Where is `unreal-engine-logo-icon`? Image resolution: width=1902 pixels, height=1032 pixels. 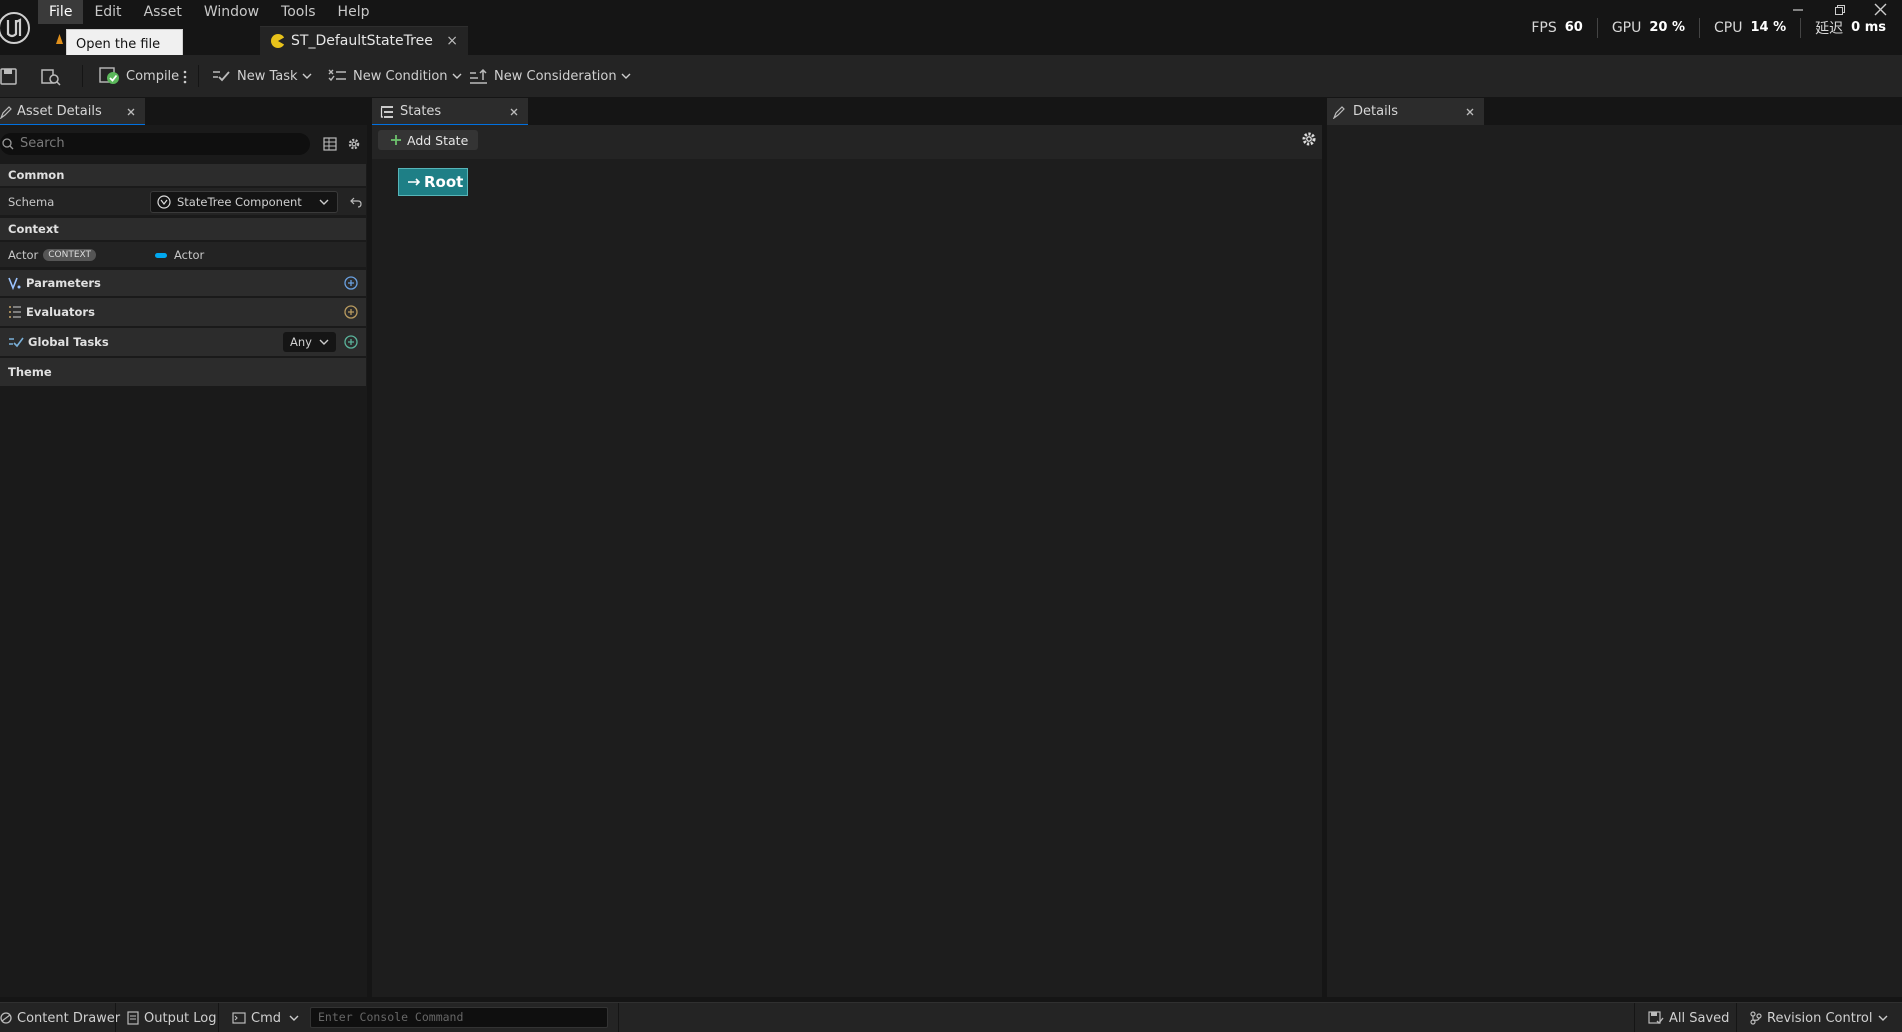 unreal-engine-logo-icon is located at coordinates (15, 28).